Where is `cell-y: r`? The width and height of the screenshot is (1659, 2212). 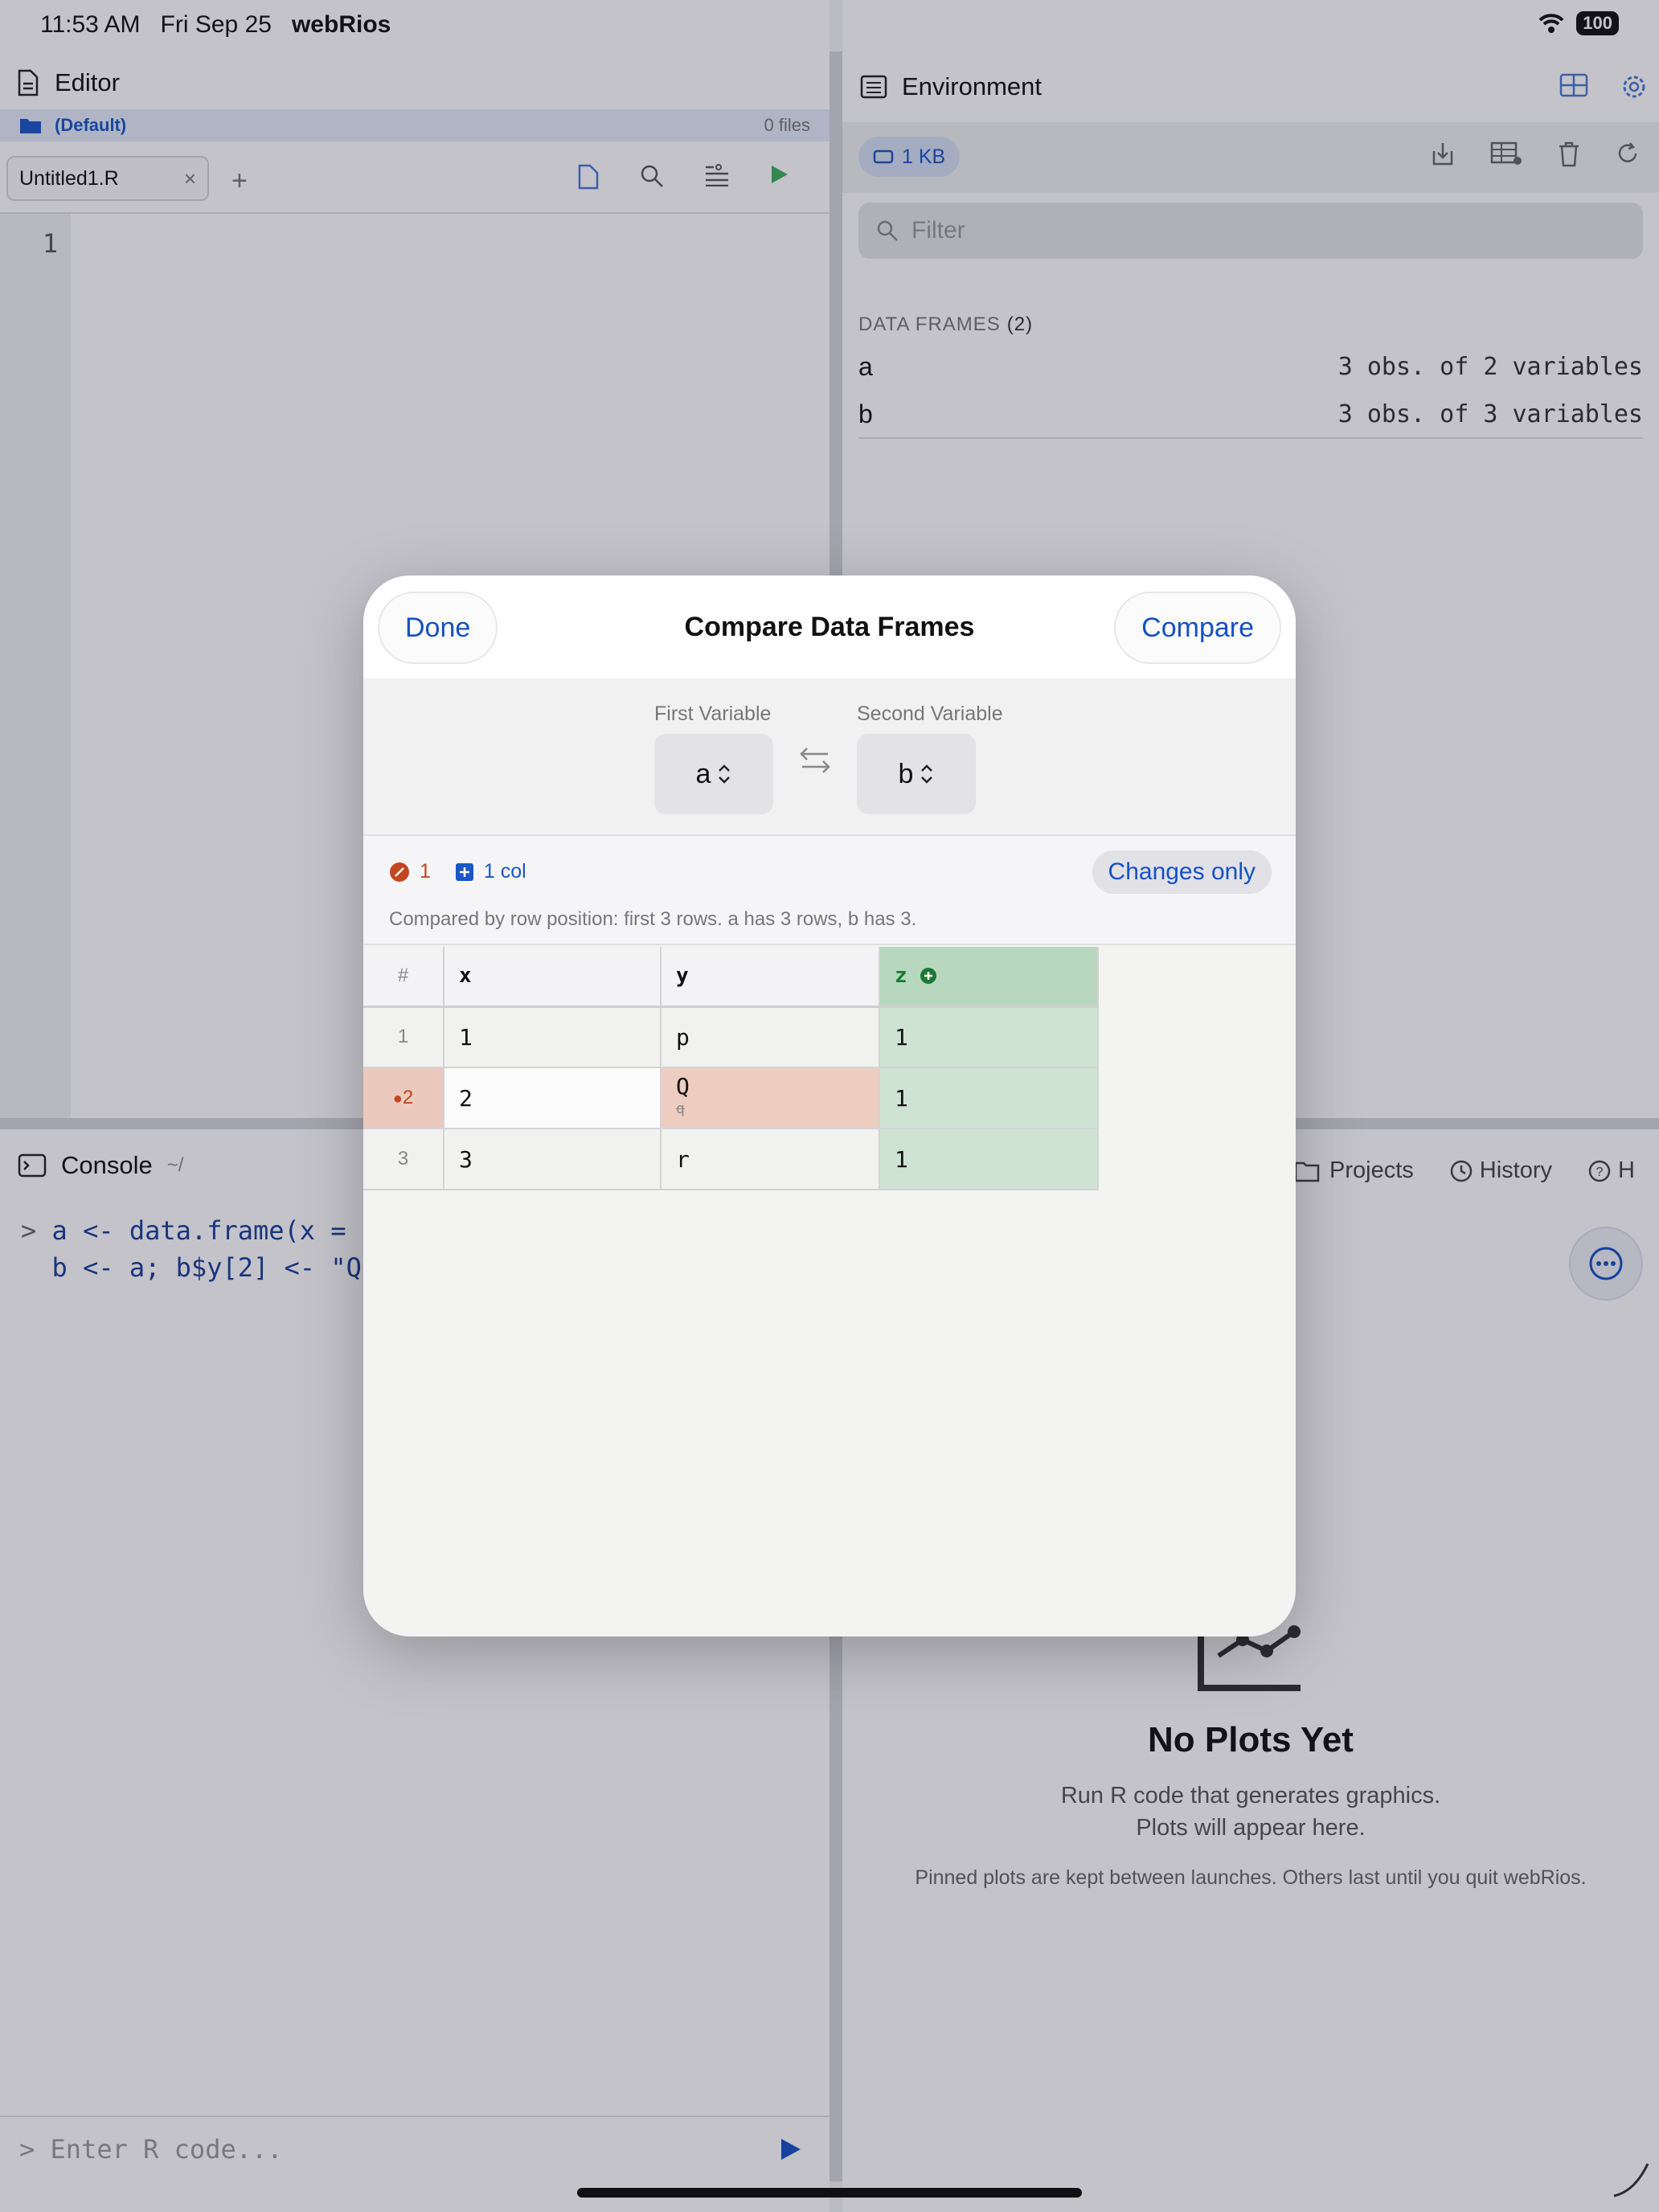
cell-y: r is located at coordinates (770, 1159).